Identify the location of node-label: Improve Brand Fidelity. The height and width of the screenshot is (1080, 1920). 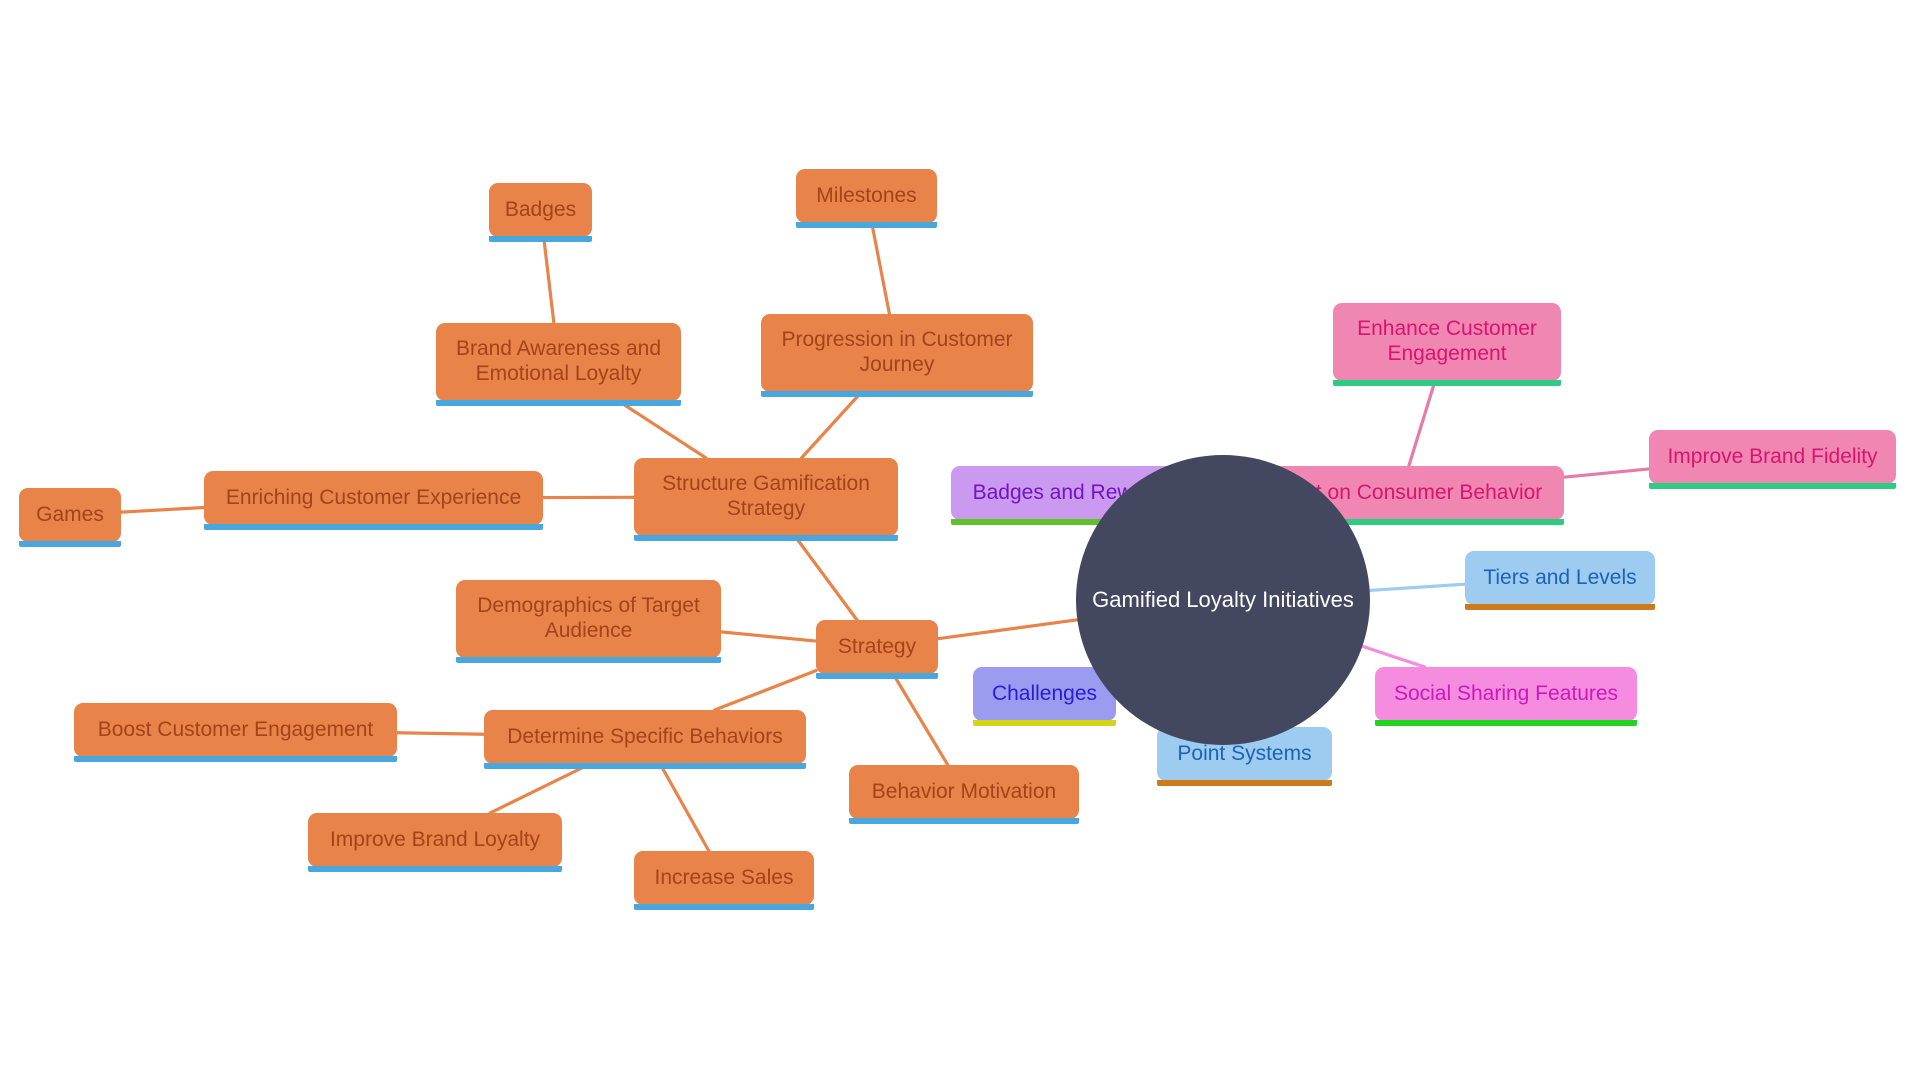
(1772, 456).